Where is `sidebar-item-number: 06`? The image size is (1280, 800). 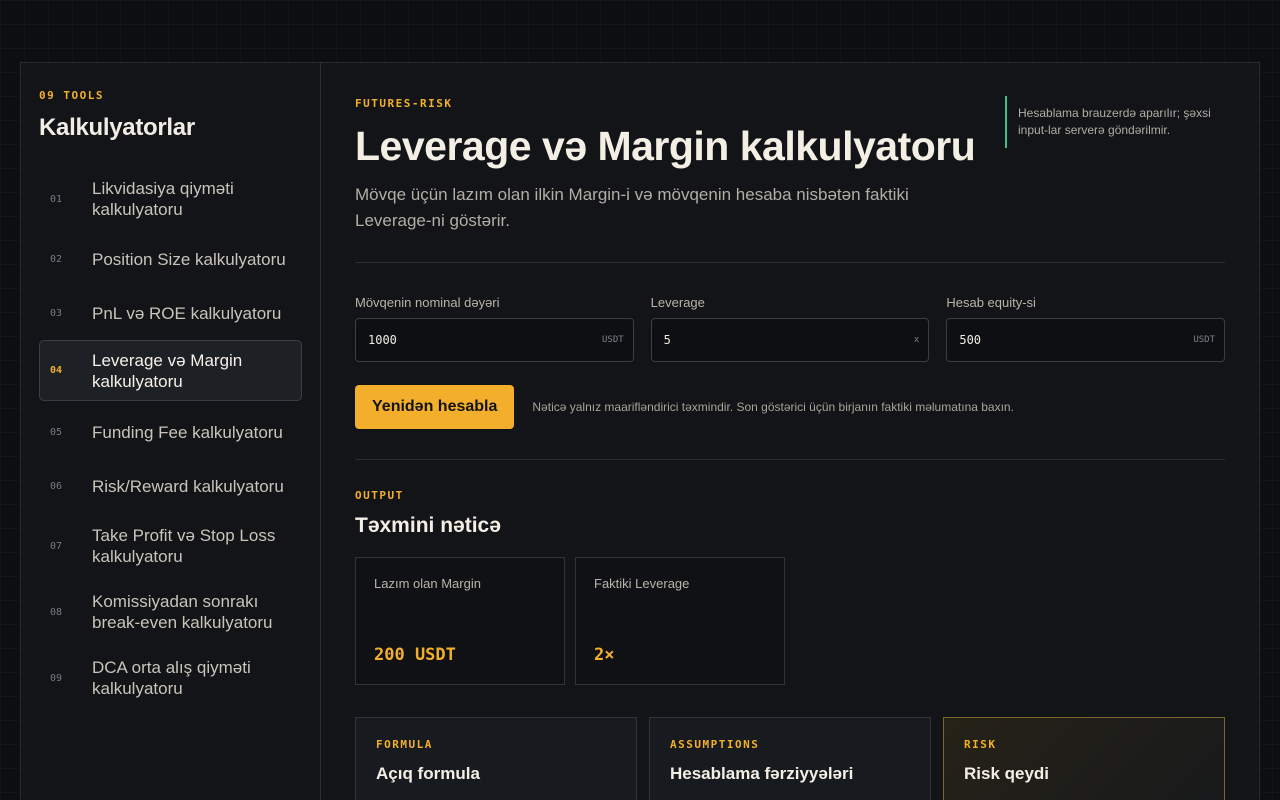
sidebar-item-number: 06 is located at coordinates (56, 486).